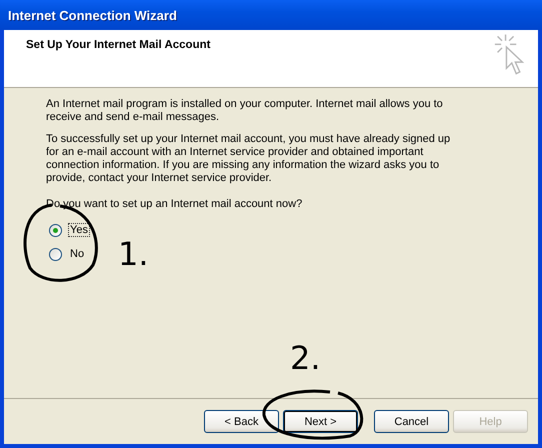 Image resolution: width=542 pixels, height=448 pixels. What do you see at coordinates (510, 55) in the screenshot?
I see `cursor-sparkle-icon` at bounding box center [510, 55].